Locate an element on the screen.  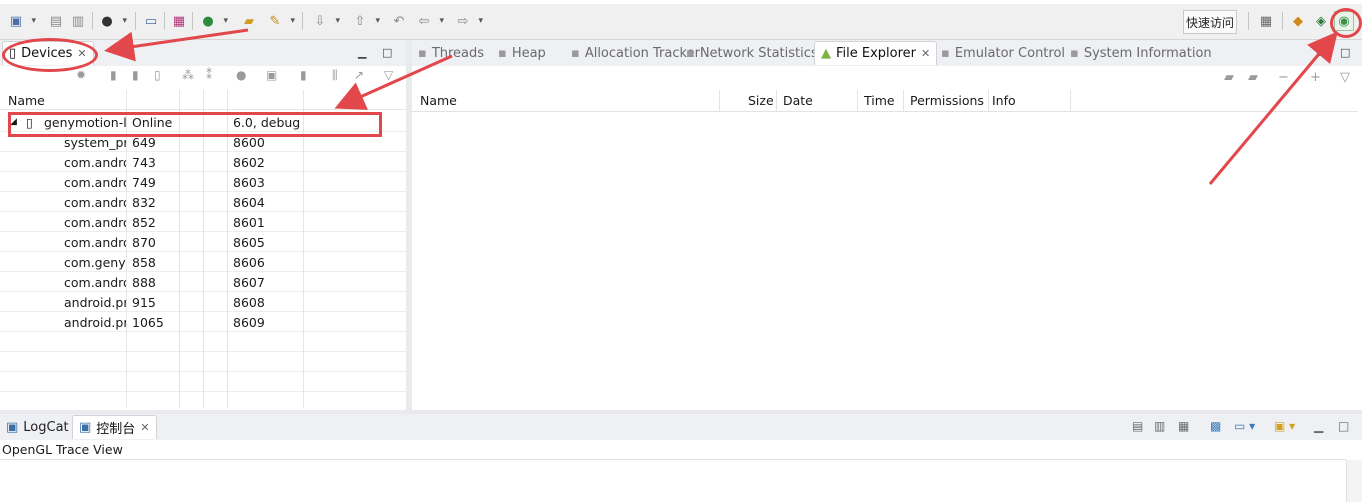
sysinfo-icon: ▪ is located at coordinates (1074, 53).